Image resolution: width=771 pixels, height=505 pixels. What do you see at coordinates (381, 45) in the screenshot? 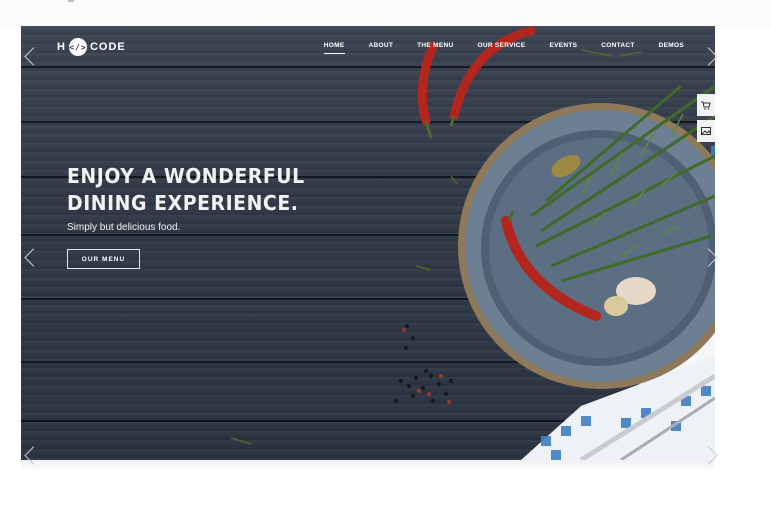
I see `nav-about: ABOUT` at bounding box center [381, 45].